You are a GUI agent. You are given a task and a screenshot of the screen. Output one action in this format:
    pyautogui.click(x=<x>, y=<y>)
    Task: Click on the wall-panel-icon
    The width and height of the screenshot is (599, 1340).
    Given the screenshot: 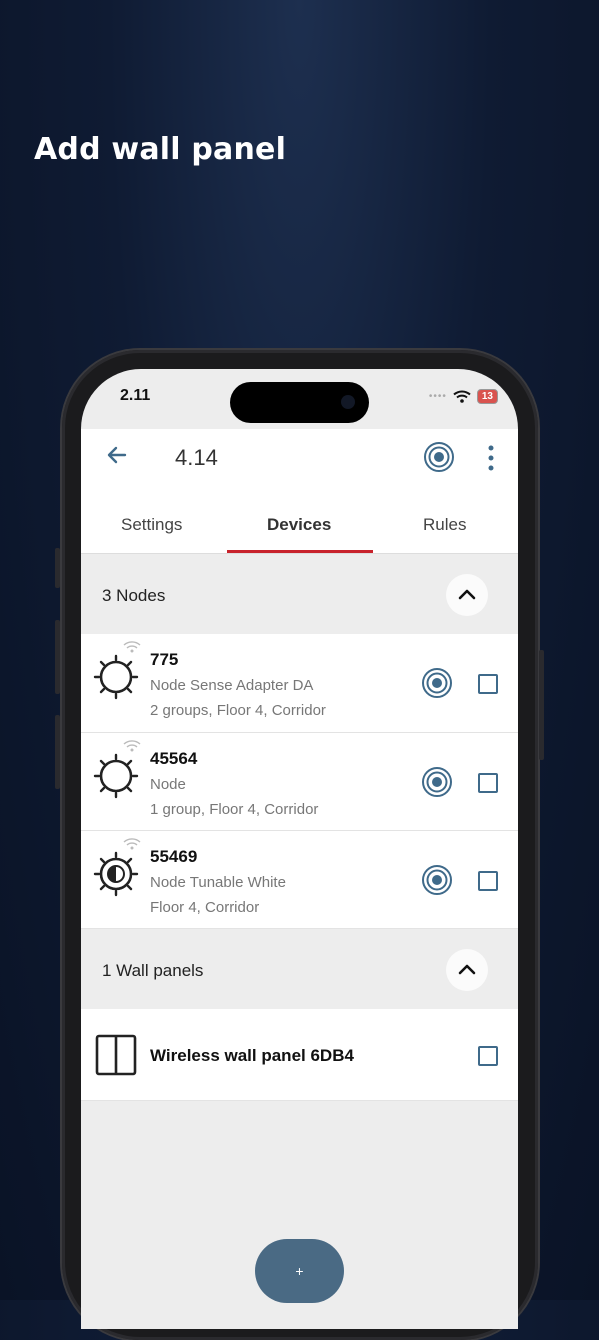 What is the action you would take?
    pyautogui.click(x=116, y=1055)
    